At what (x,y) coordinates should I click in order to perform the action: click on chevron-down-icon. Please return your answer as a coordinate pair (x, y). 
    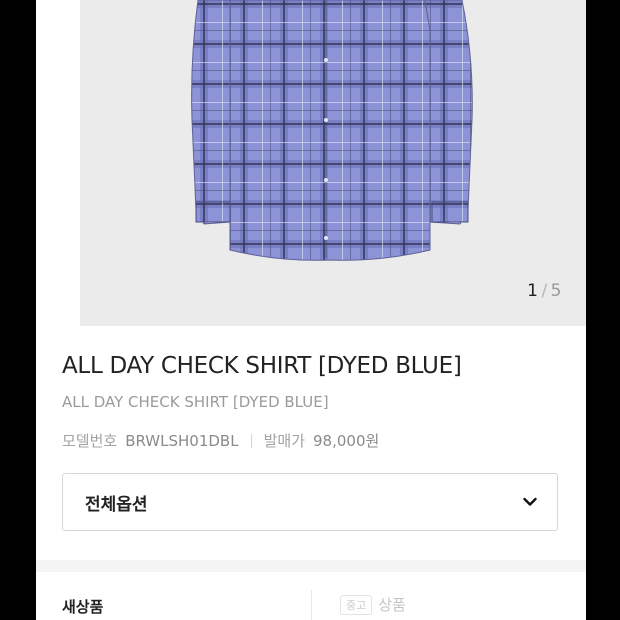
    Looking at the image, I should click on (530, 501).